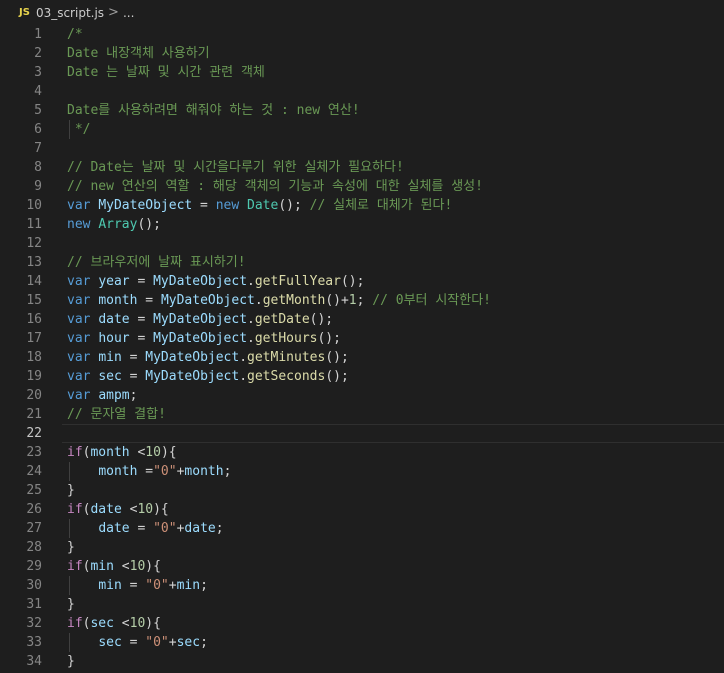  What do you see at coordinates (362, 547) in the screenshot?
I see `code-line: 28}` at bounding box center [362, 547].